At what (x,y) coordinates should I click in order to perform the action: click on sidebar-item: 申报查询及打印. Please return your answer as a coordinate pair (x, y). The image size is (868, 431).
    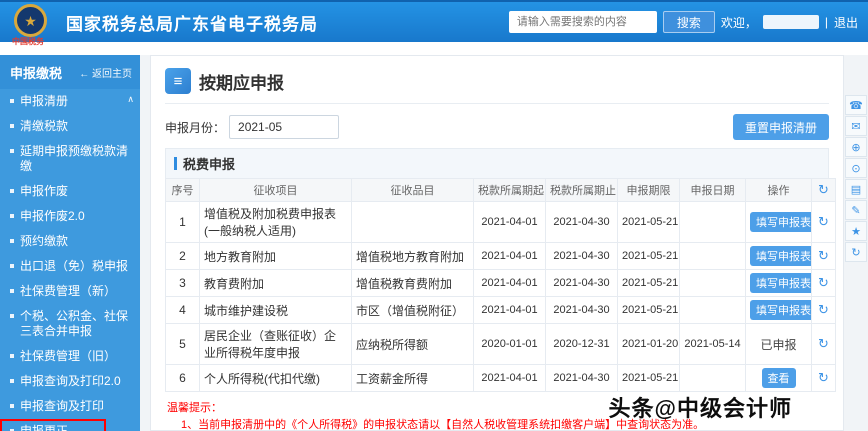
    Looking at the image, I should click on (70, 406).